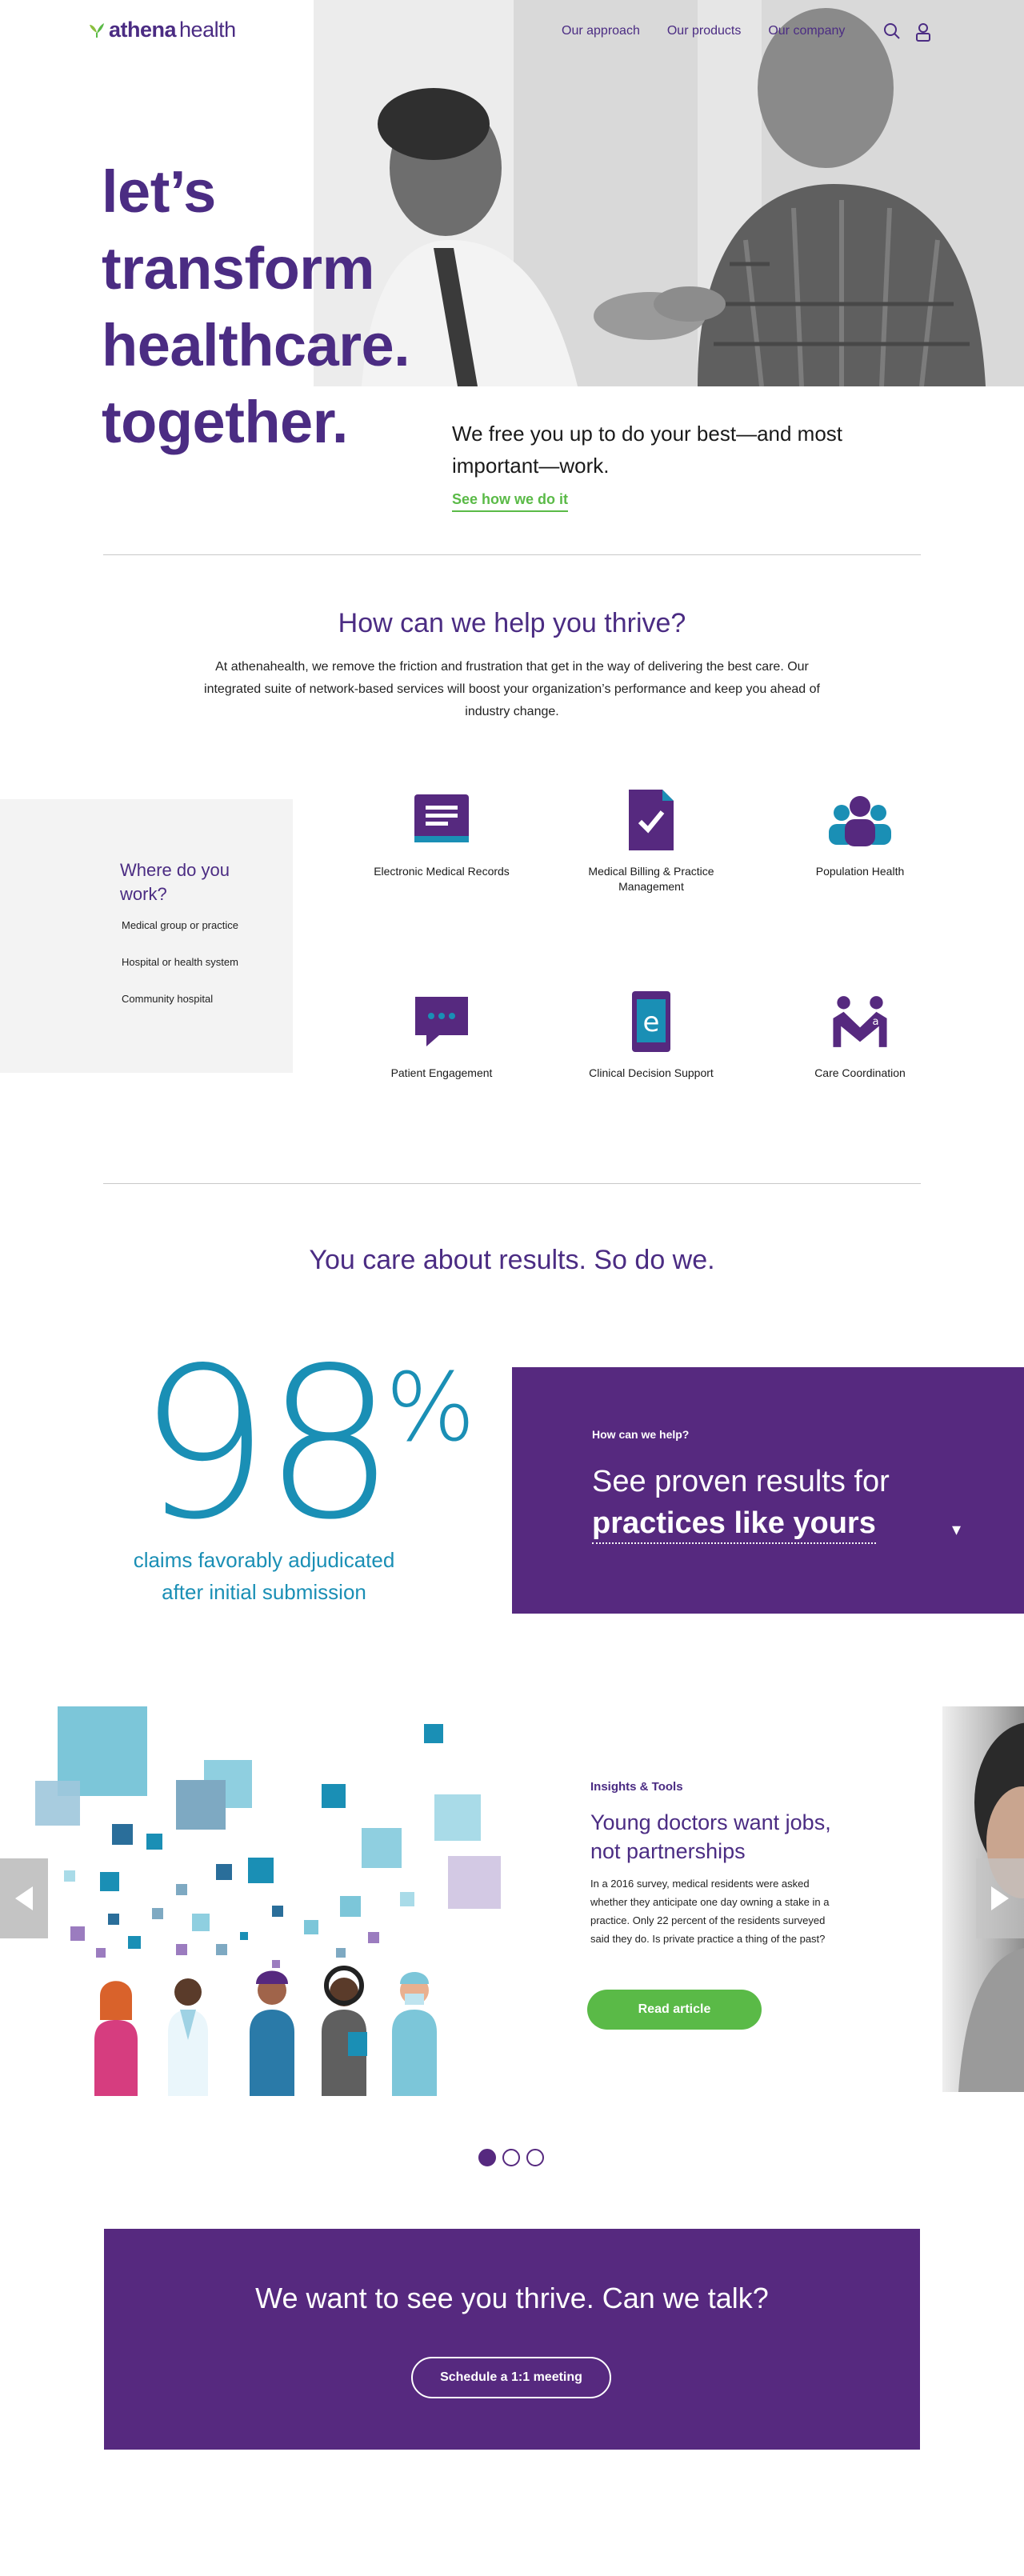 Image resolution: width=1024 pixels, height=2576 pixels. What do you see at coordinates (651, 879) in the screenshot?
I see `service-label: Medical Billing & Practice Management` at bounding box center [651, 879].